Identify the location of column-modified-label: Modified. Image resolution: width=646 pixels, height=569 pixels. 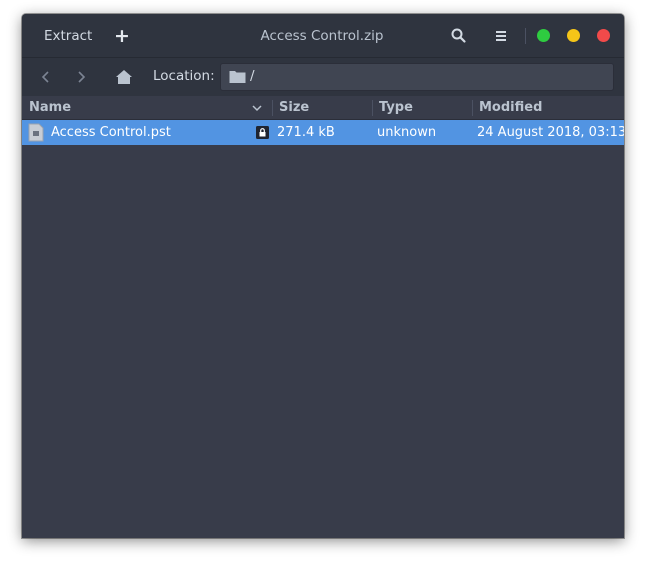
(511, 107).